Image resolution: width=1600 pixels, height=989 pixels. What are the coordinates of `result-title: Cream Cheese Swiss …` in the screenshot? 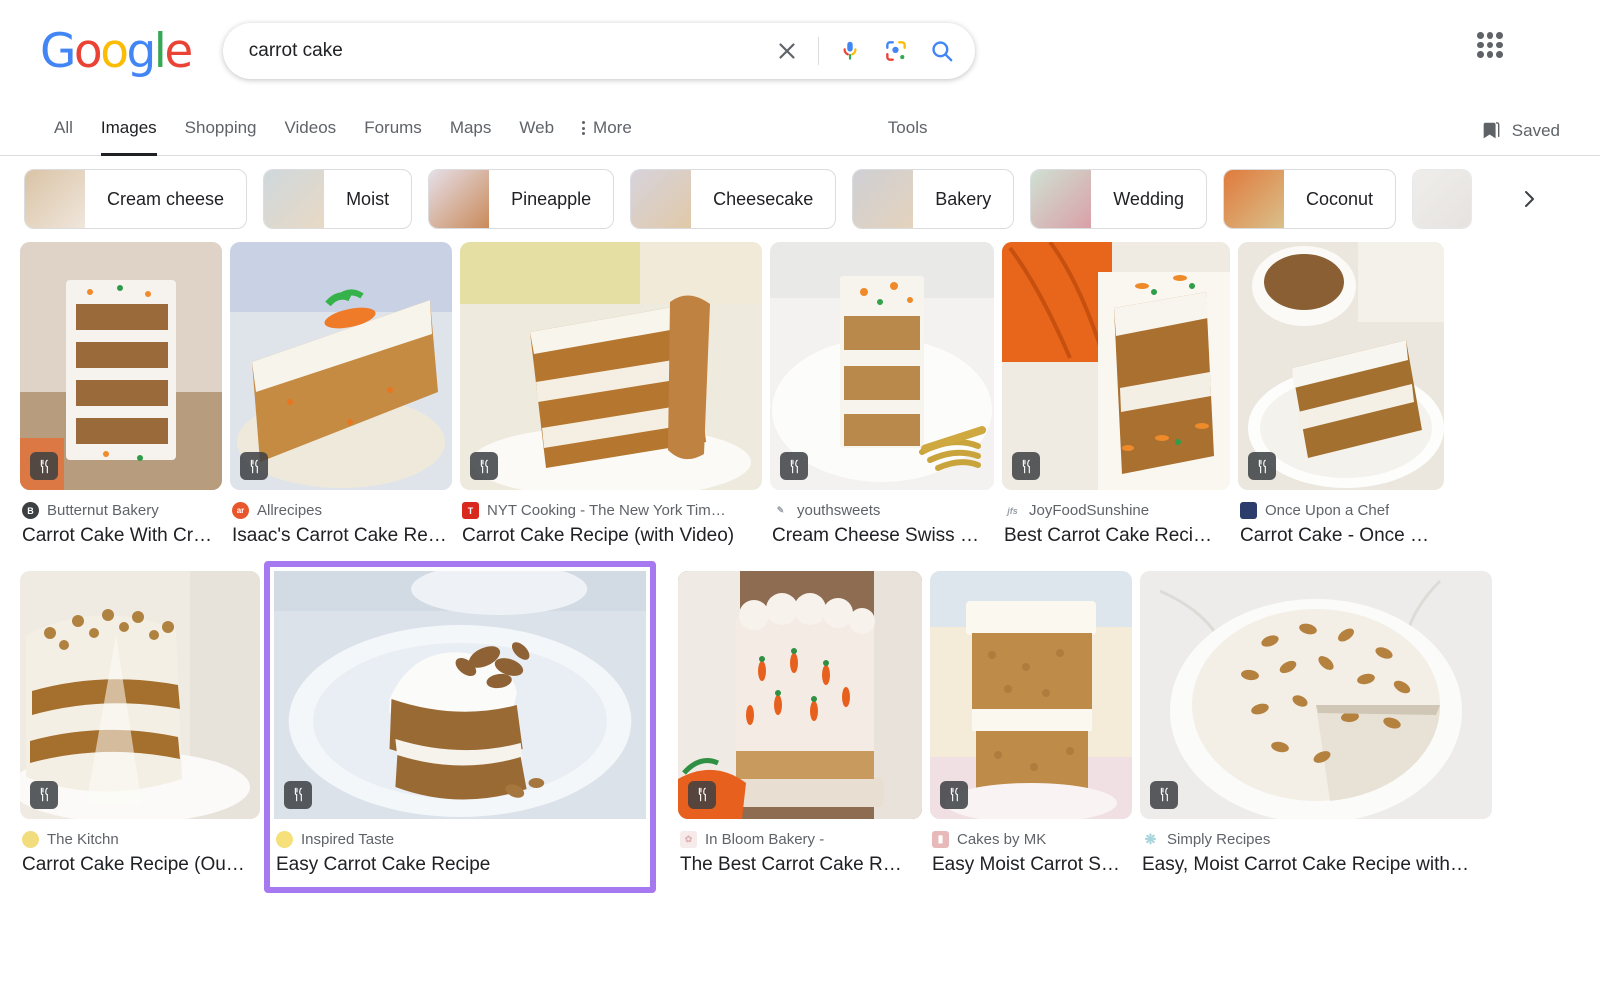 It's located at (882, 536).